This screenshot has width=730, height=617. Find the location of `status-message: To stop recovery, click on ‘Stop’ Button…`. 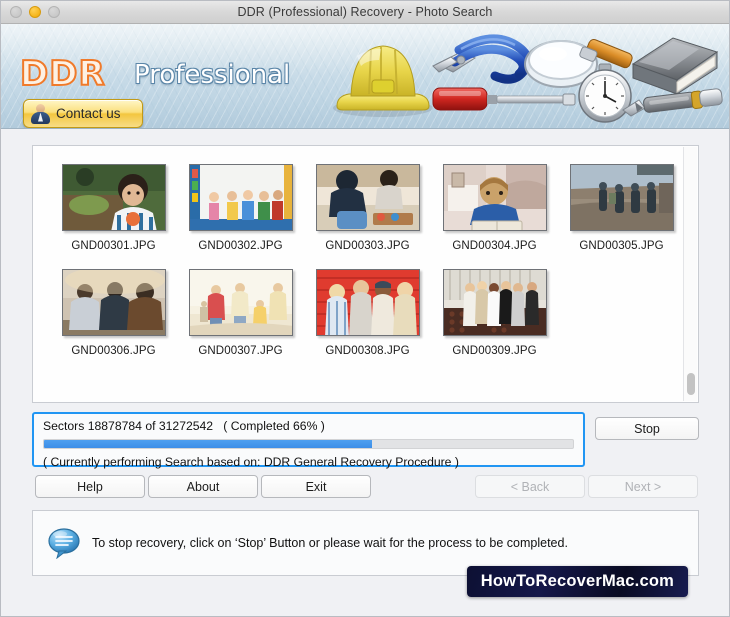

status-message: To stop recovery, click on ‘Stop’ Button… is located at coordinates (330, 543).